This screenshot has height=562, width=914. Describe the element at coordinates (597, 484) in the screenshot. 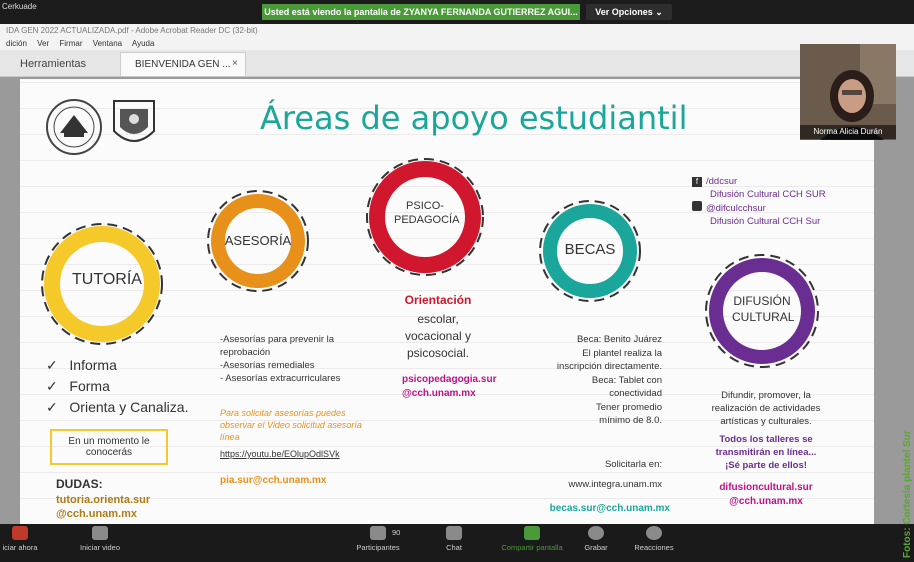

I see `becas-url: www.integra.unam.mx` at that location.